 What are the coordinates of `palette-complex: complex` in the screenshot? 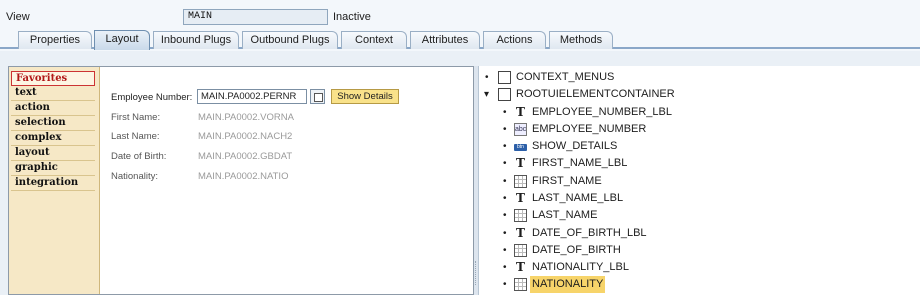 It's located at (53, 138).